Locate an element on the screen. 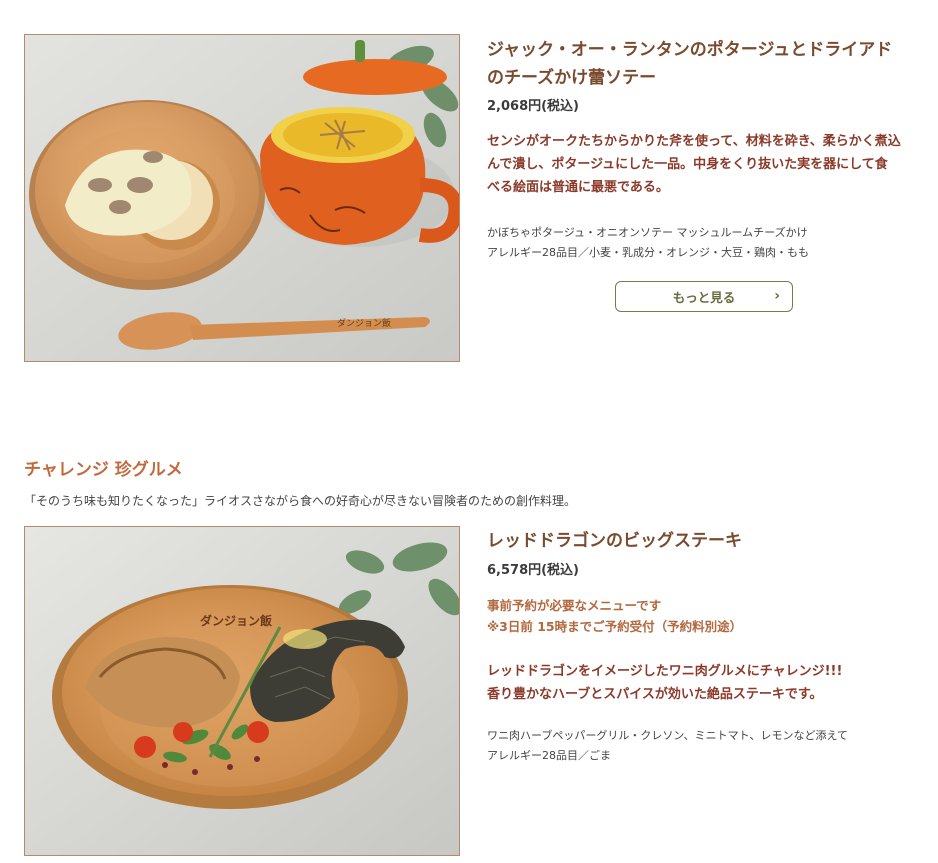 This screenshot has width=938, height=863. reservation-note-line1: 事前予約が必要なメニューです is located at coordinates (574, 605).